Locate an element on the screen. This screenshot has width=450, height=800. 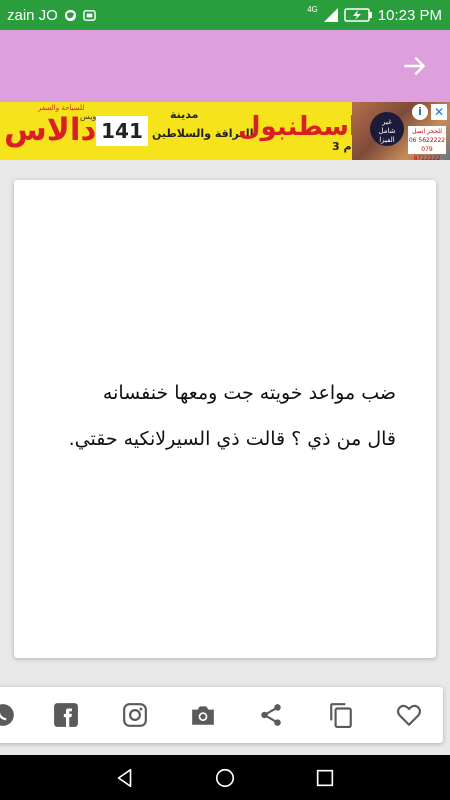
ad-visa-badge: غير شامل الفيزا is located at coordinates (387, 129).